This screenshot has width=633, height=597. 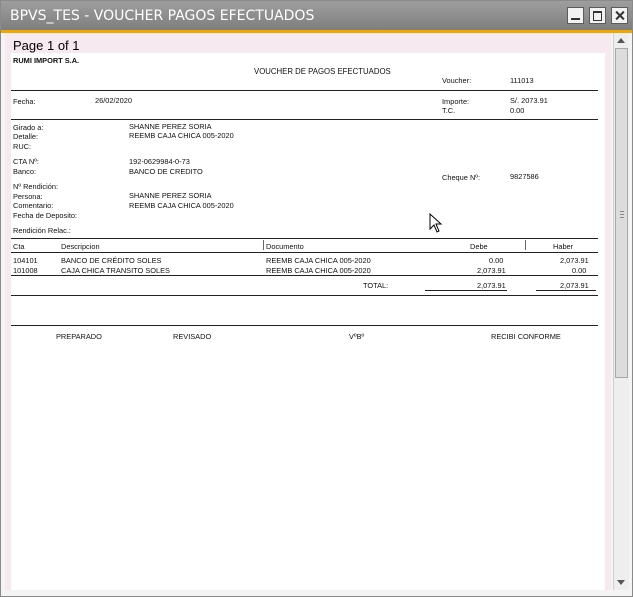 What do you see at coordinates (36, 186) in the screenshot?
I see `rendicion-label: Nº Rendición:` at bounding box center [36, 186].